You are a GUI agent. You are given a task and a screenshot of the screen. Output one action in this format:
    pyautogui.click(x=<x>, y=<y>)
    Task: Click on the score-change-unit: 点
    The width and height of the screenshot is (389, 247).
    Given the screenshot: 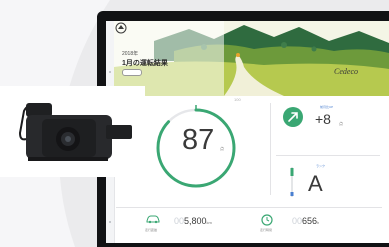 What is the action you would take?
    pyautogui.click(x=341, y=123)
    